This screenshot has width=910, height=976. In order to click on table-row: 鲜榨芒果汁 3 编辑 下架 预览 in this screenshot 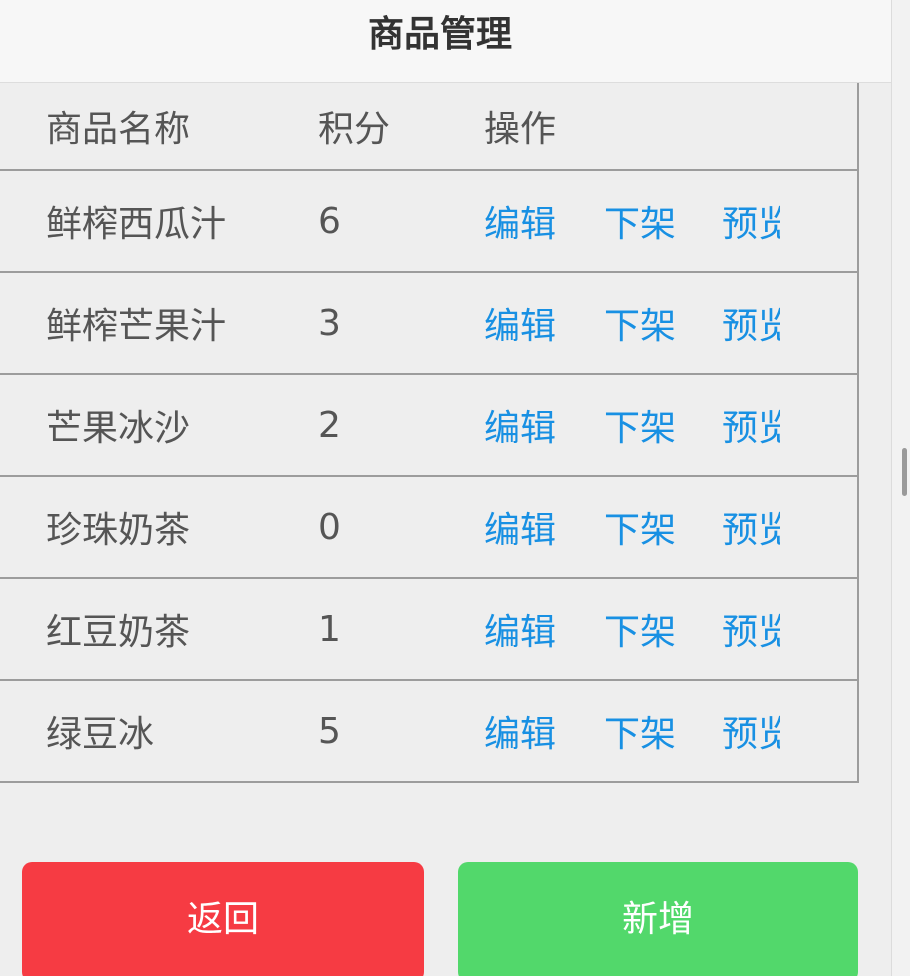, I will do `click(428, 322)`.